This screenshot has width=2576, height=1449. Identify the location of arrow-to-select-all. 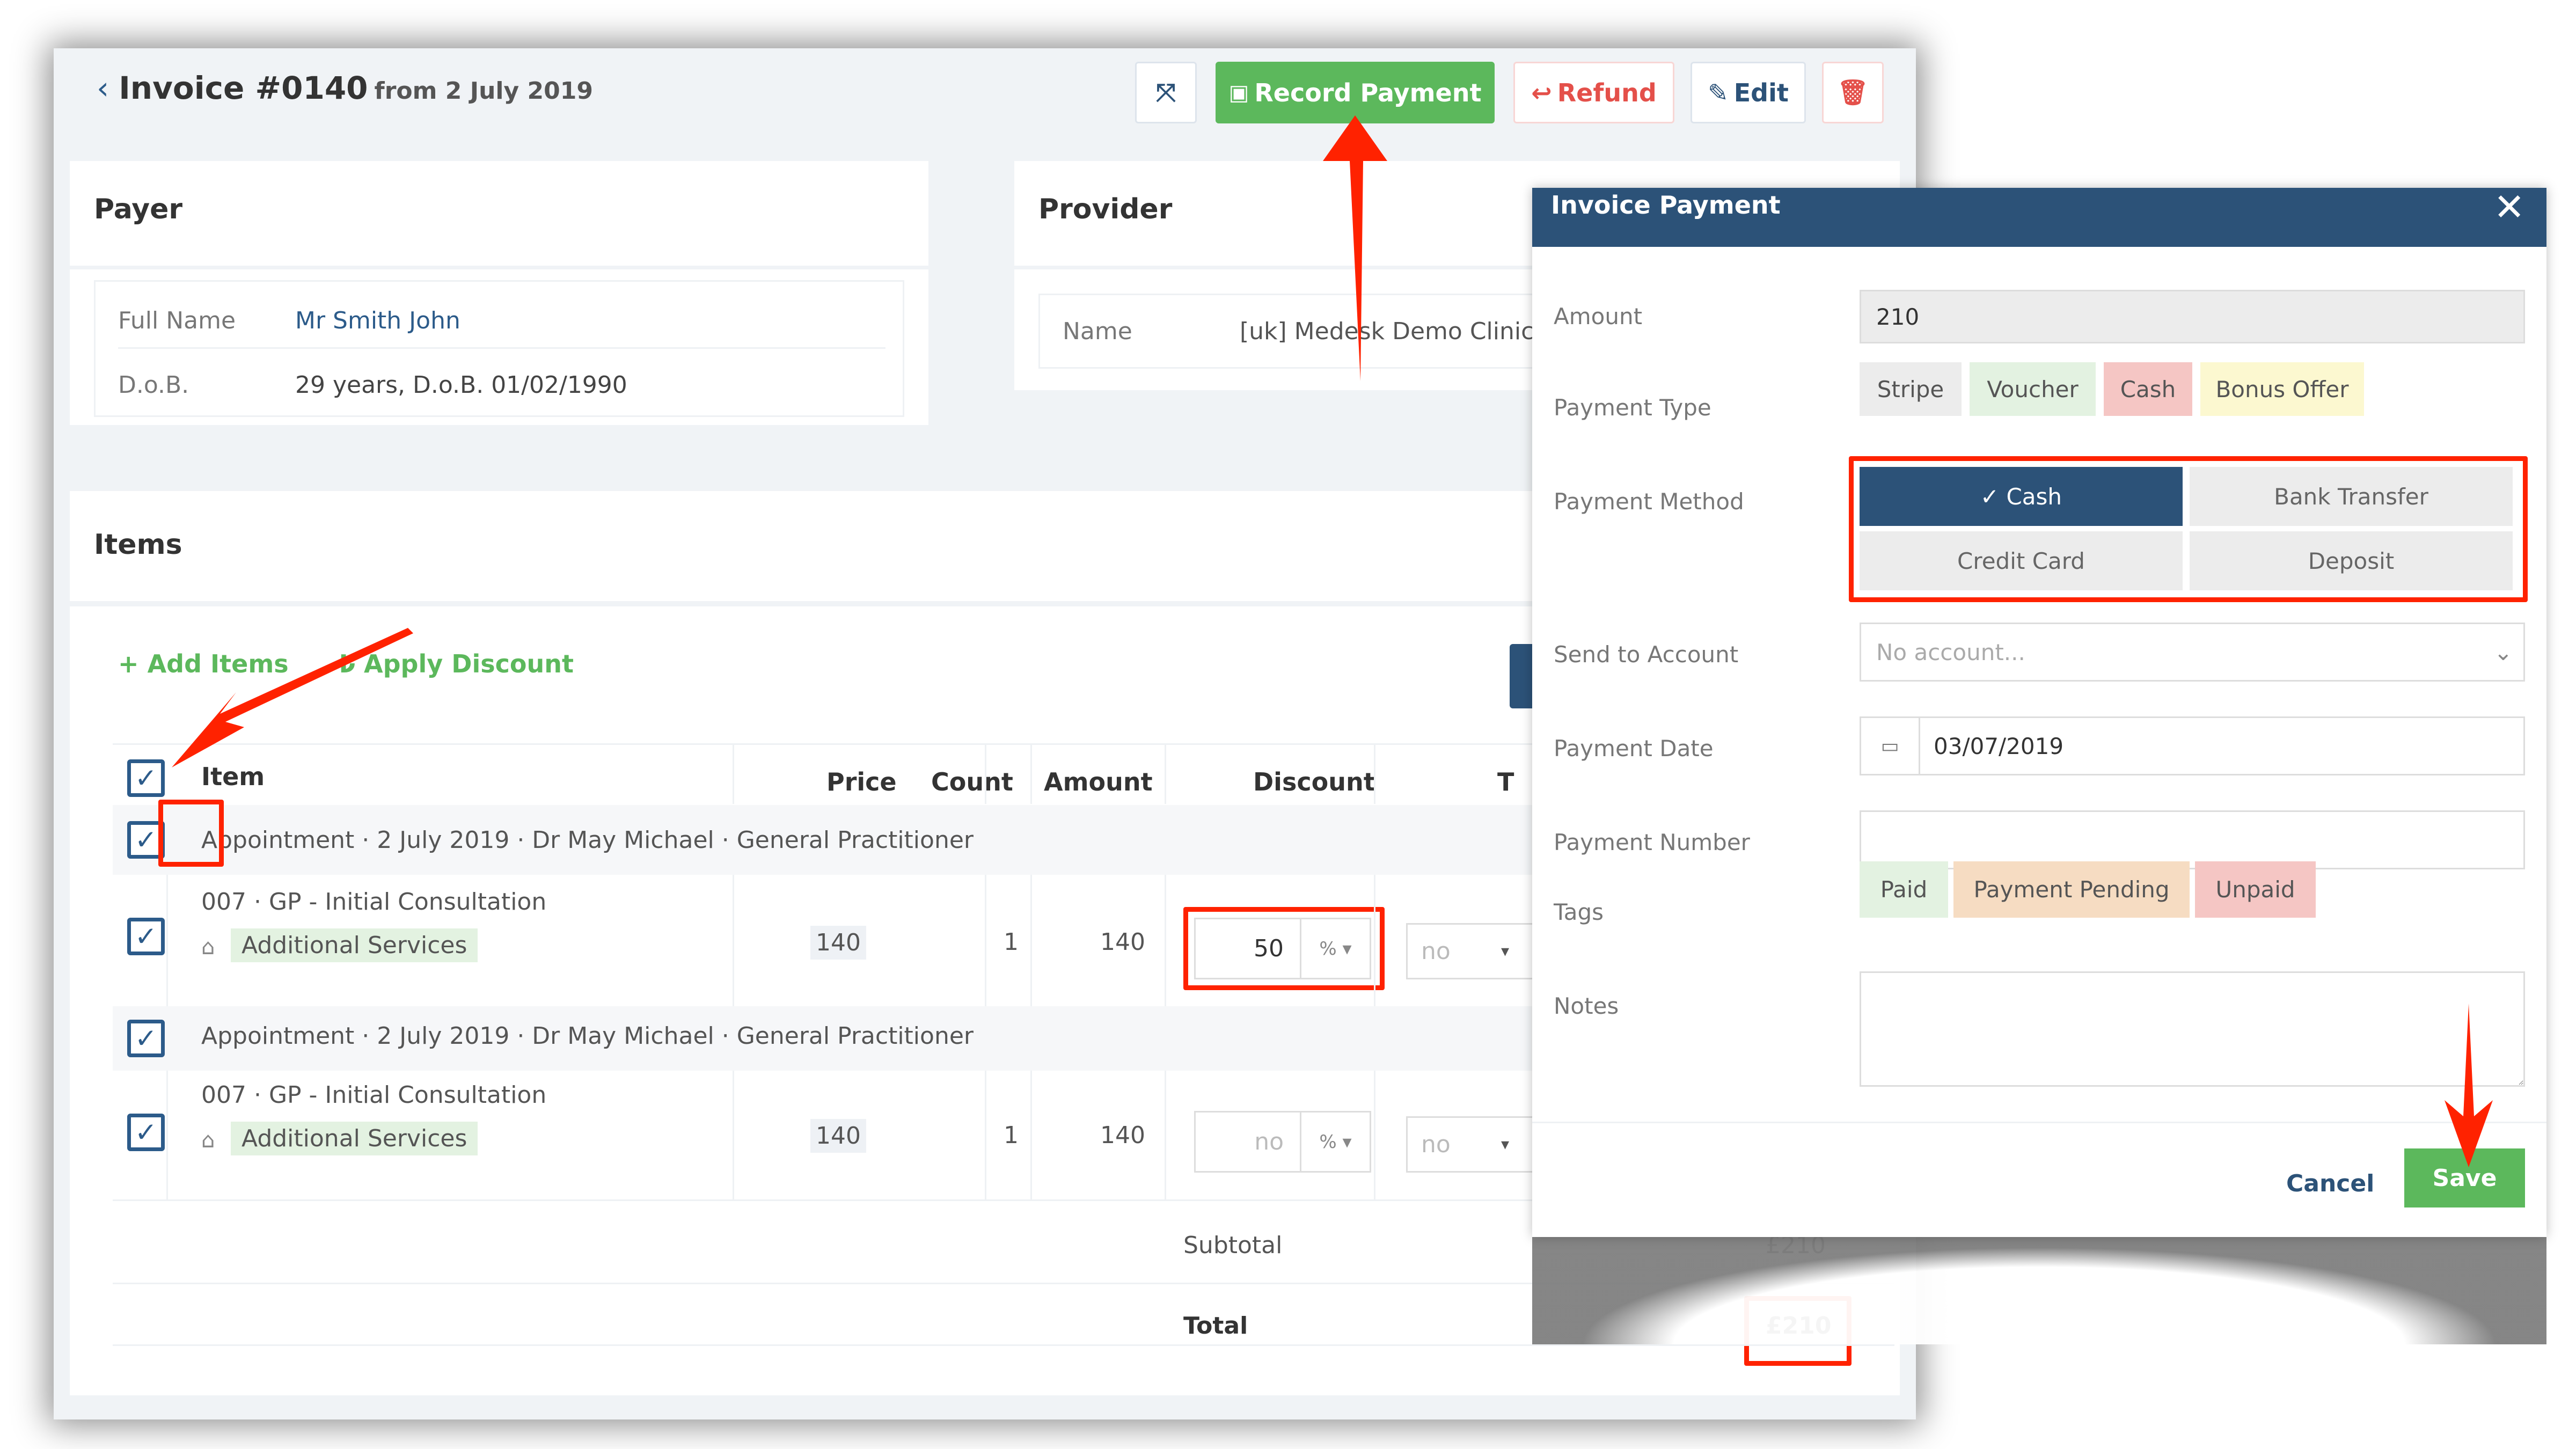
(292, 697).